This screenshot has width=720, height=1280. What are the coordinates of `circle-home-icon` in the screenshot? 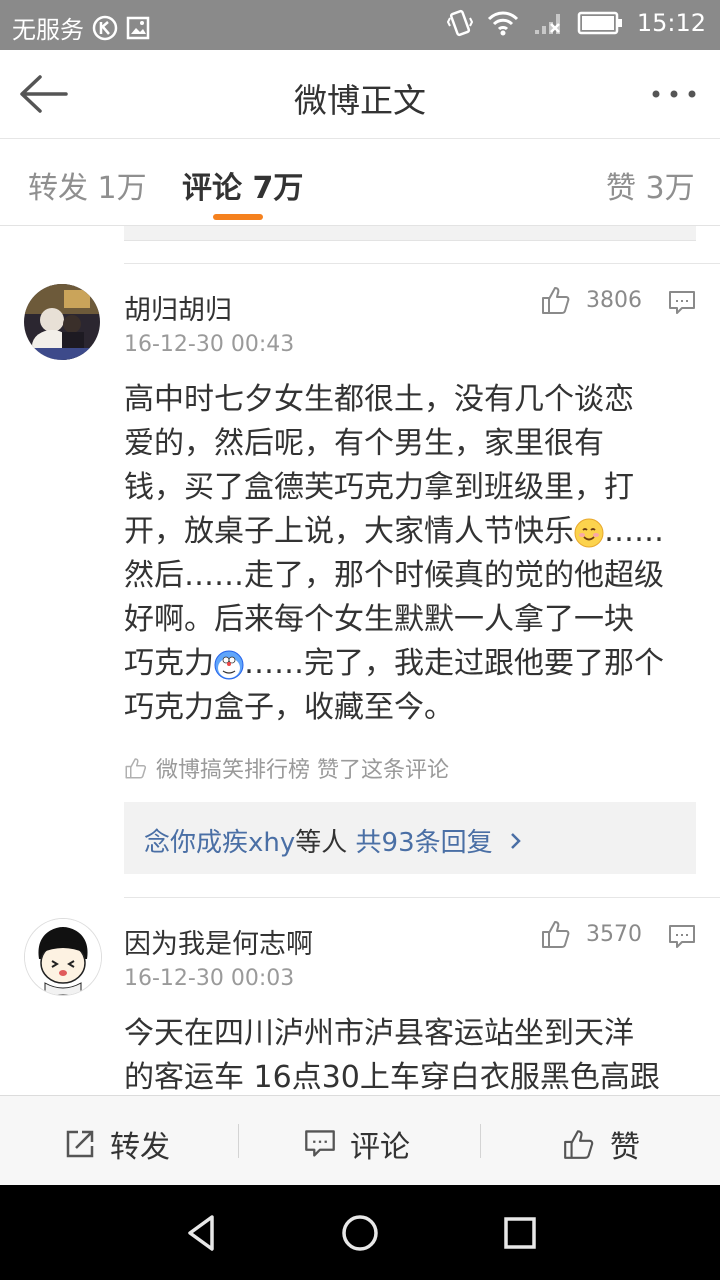 It's located at (360, 1233).